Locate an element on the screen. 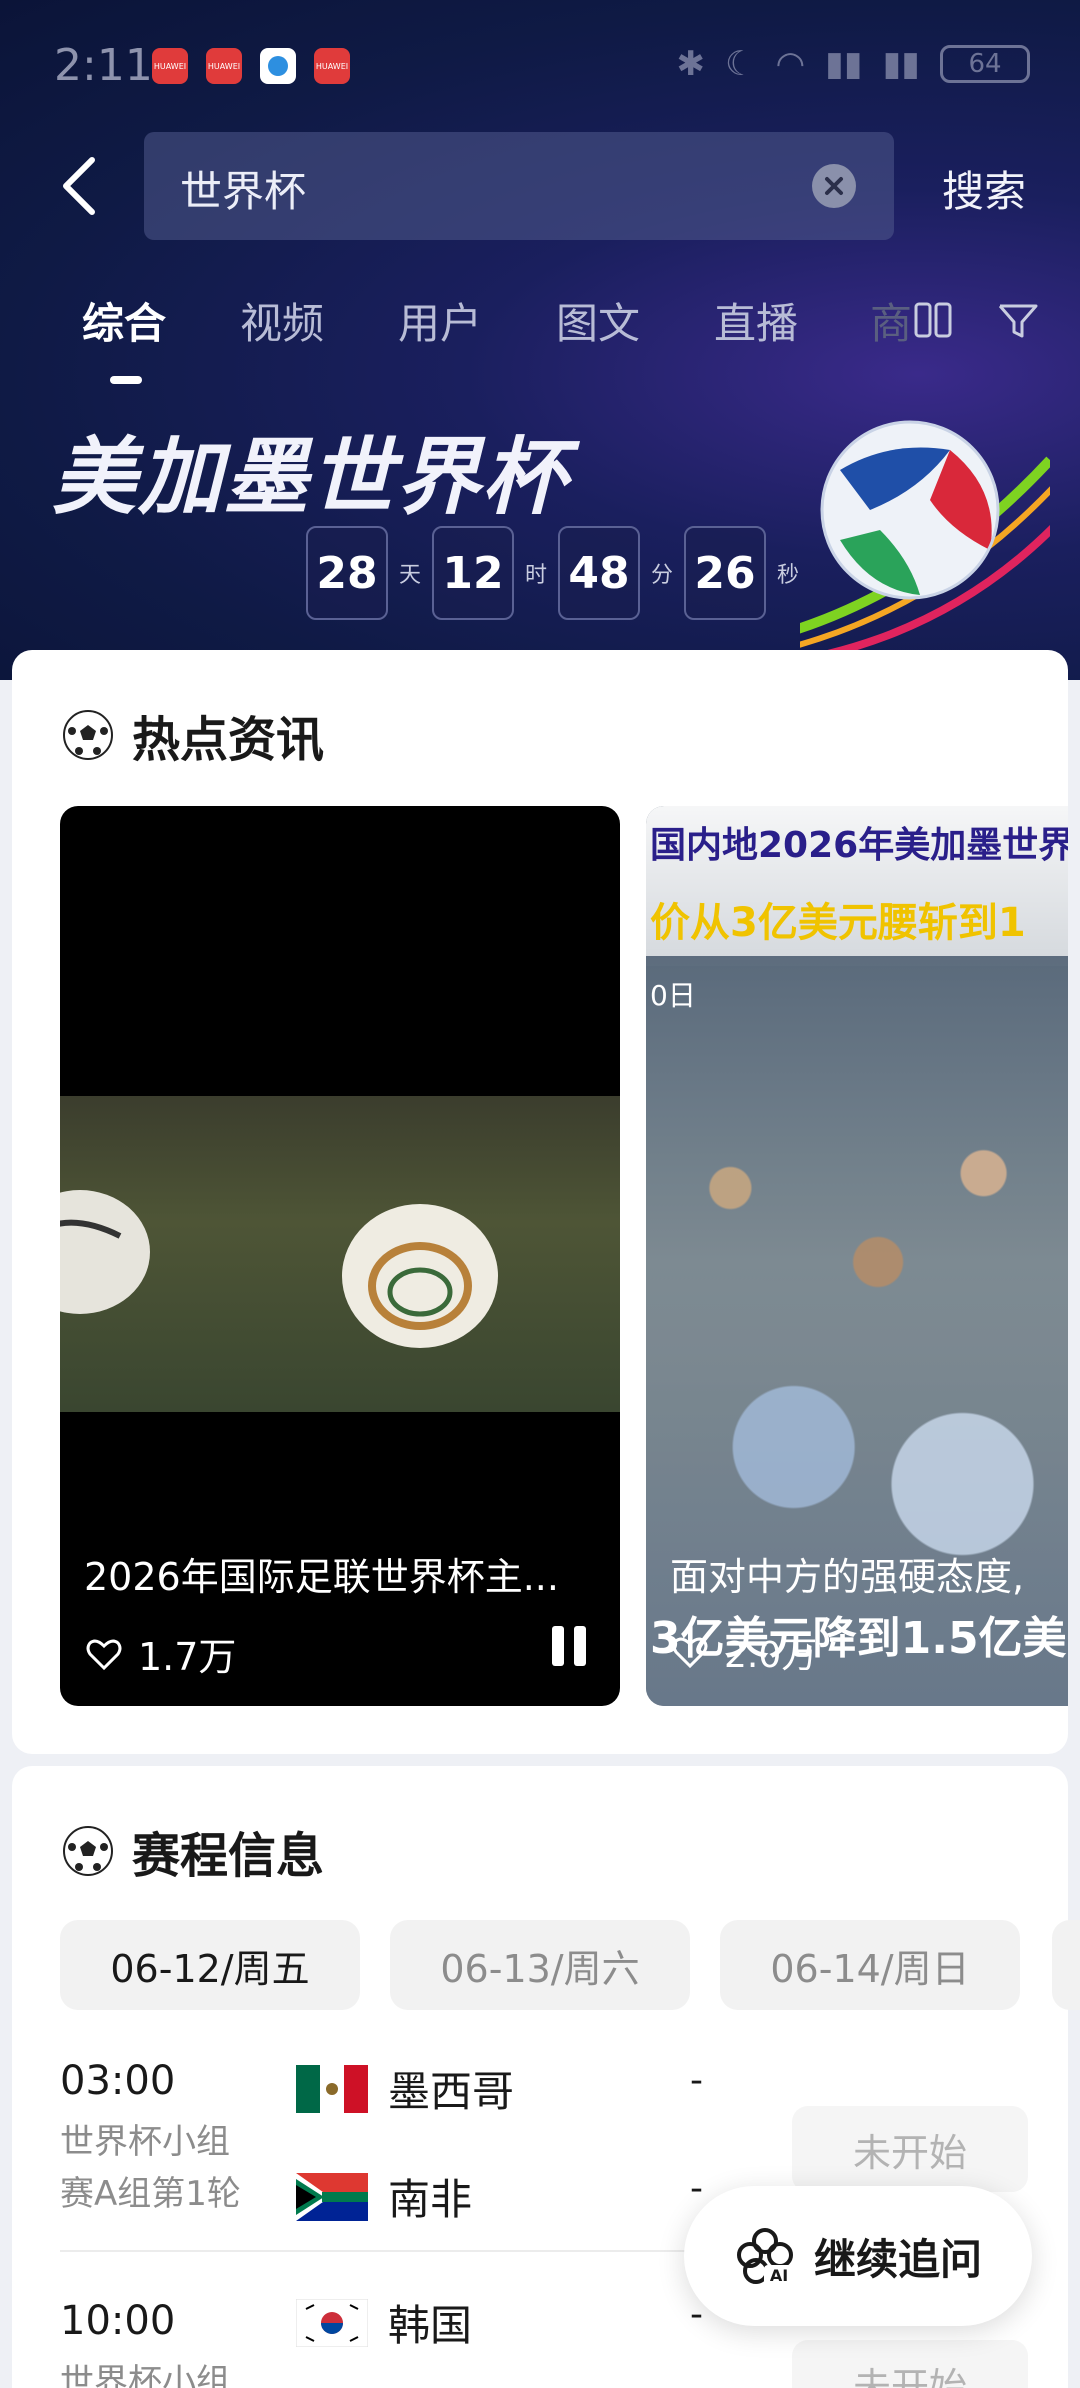 Image resolution: width=1080 pixels, height=2388 pixels. tab-overflow: 商 is located at coordinates (891, 320).